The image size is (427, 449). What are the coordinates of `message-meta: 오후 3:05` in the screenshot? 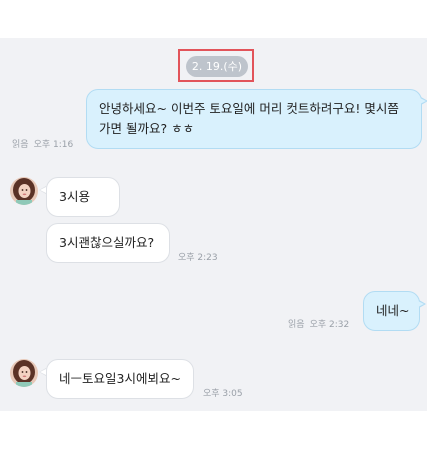 It's located at (223, 392).